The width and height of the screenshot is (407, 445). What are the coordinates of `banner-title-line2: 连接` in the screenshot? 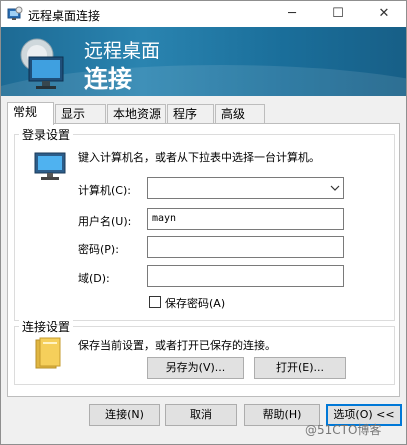 It's located at (108, 78).